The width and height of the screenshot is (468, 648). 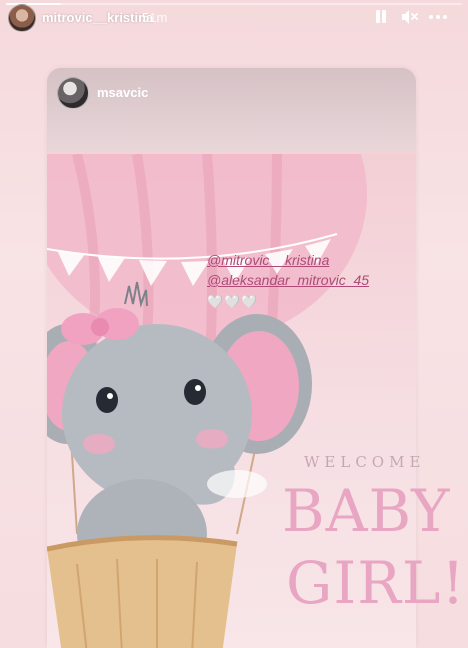 I want to click on mute-icon, so click(x=409, y=17).